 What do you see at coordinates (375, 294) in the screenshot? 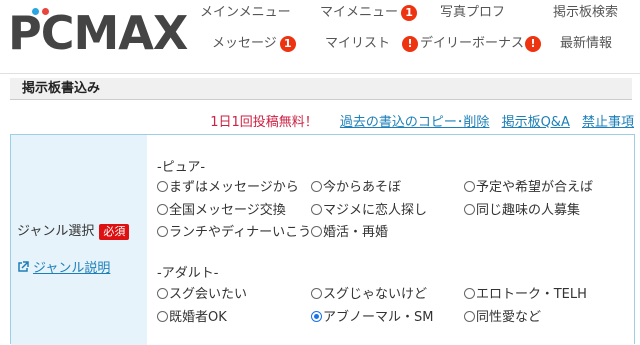
I see `genre-option-label: スグじゃないけど` at bounding box center [375, 294].